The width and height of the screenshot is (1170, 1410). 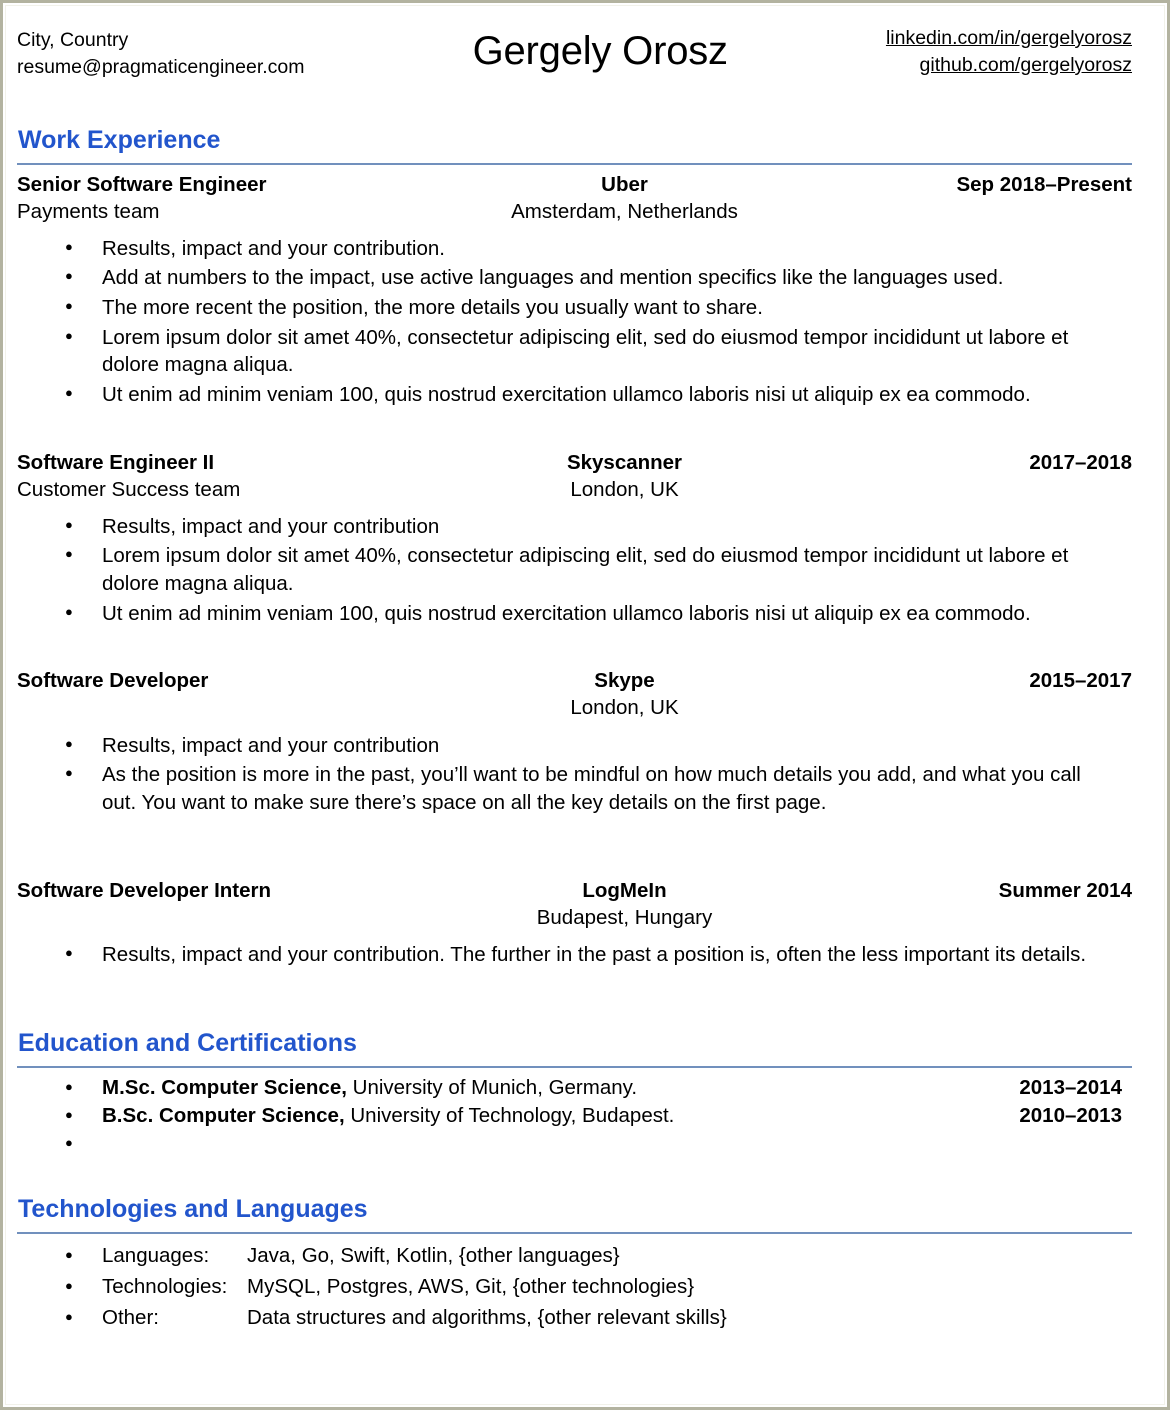 I want to click on linkedin-link: linkedin.com/in/gergelyorosz, so click(x=1009, y=38).